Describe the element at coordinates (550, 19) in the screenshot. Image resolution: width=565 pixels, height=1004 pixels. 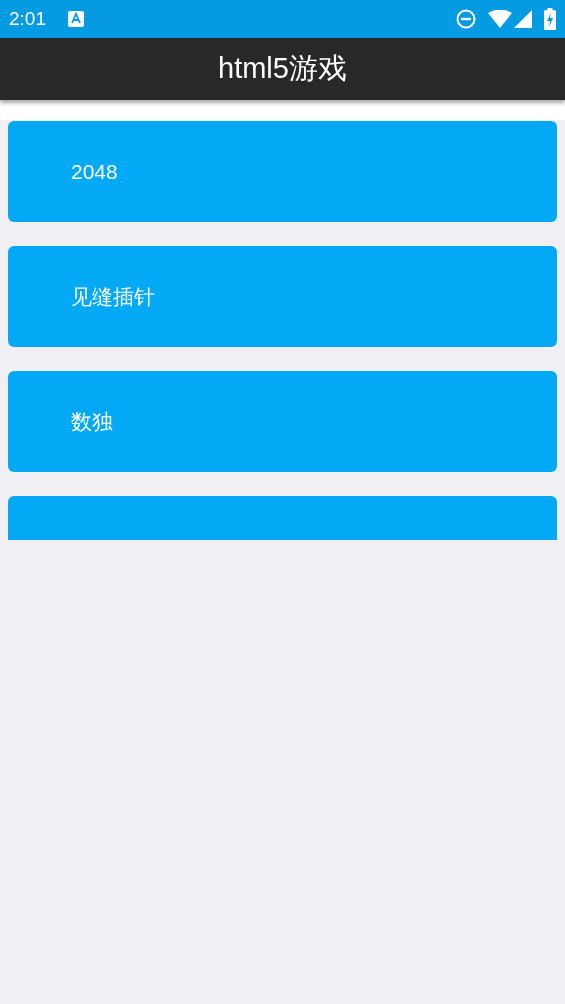
I see `battery-icon` at that location.